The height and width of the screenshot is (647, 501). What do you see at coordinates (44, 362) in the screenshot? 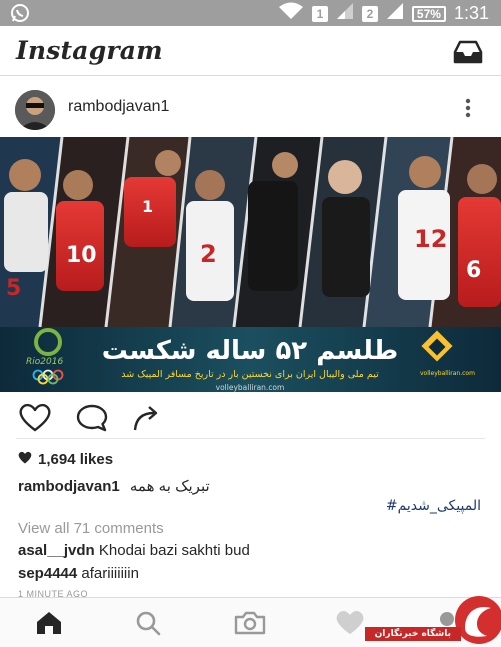
I see `svg-text: Rio2016` at bounding box center [44, 362].